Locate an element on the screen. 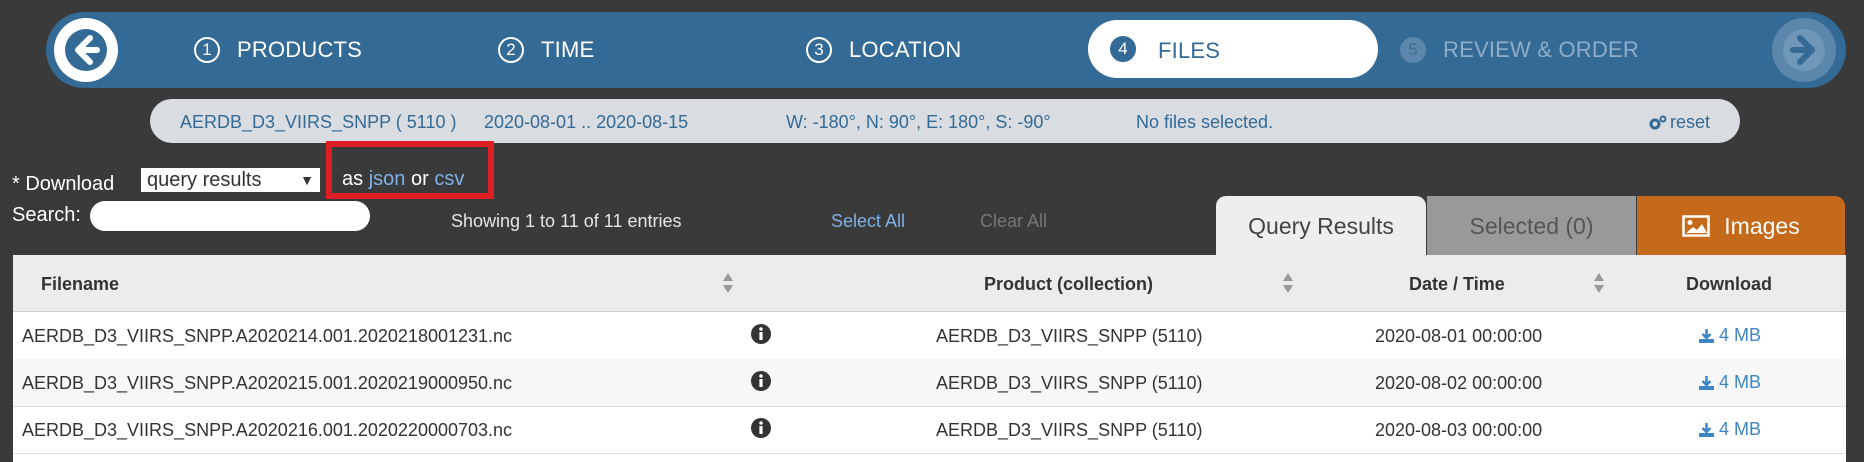 This screenshot has width=1864, height=462. summary-selection: No files selected. is located at coordinates (1205, 122).